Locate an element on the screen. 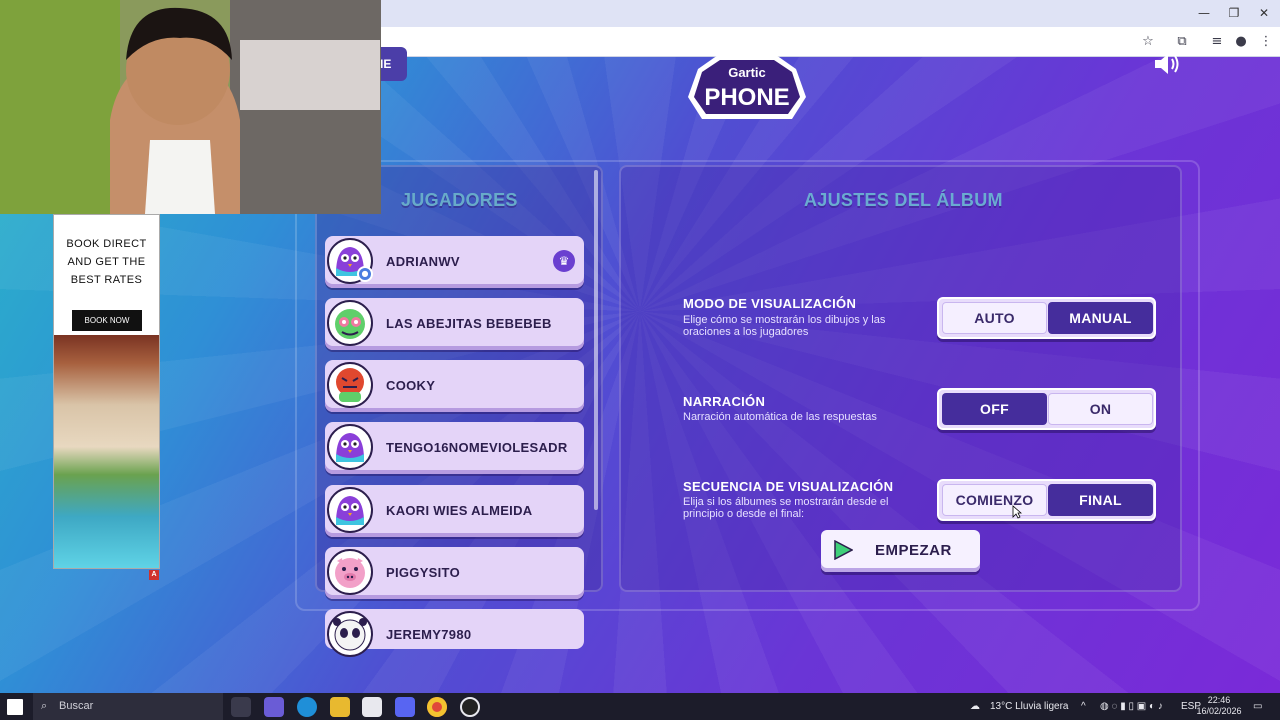  minimize-icon: — is located at coordinates (1204, 13).